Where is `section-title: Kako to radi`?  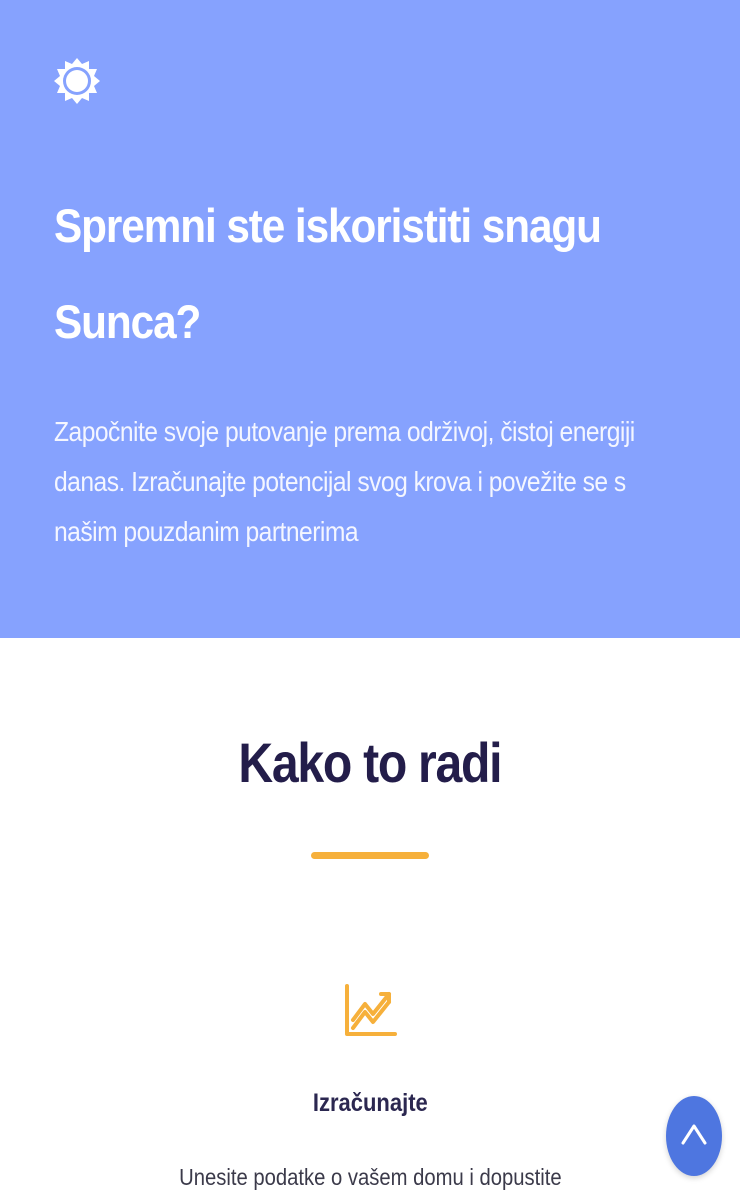
section-title: Kako to radi is located at coordinates (370, 763).